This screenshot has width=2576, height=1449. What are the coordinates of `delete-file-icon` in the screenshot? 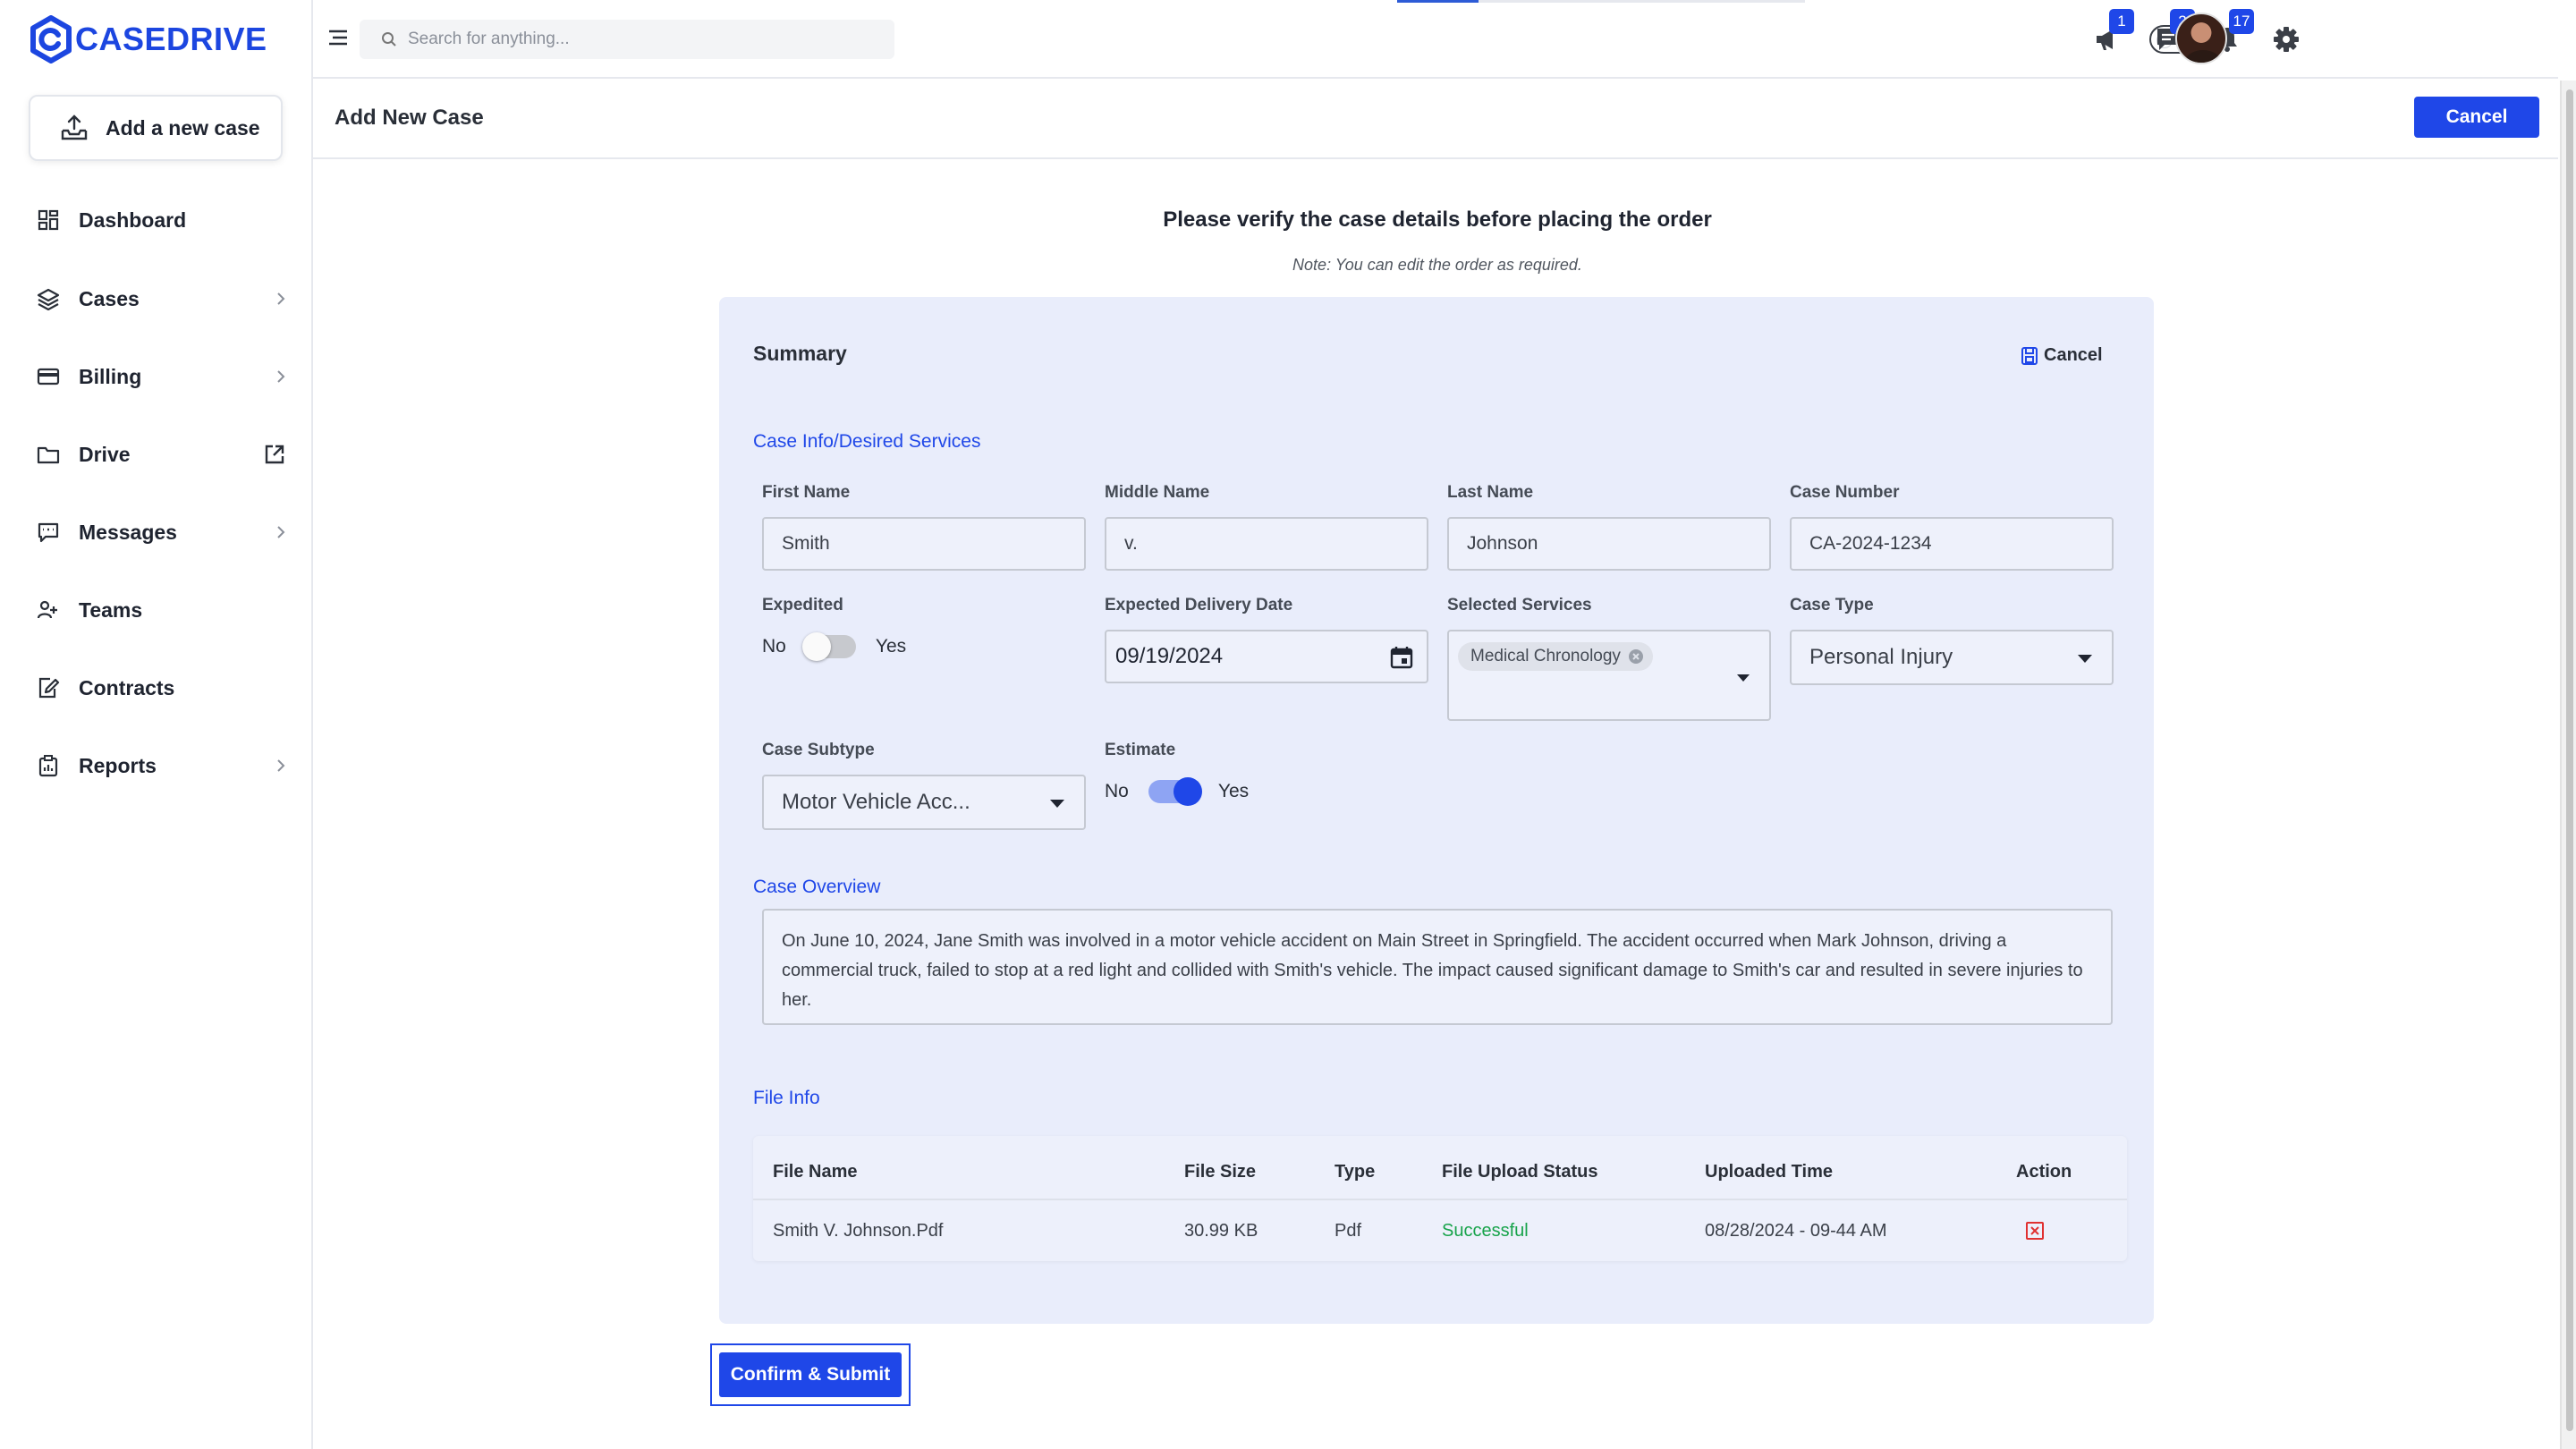 It's located at (2035, 1231).